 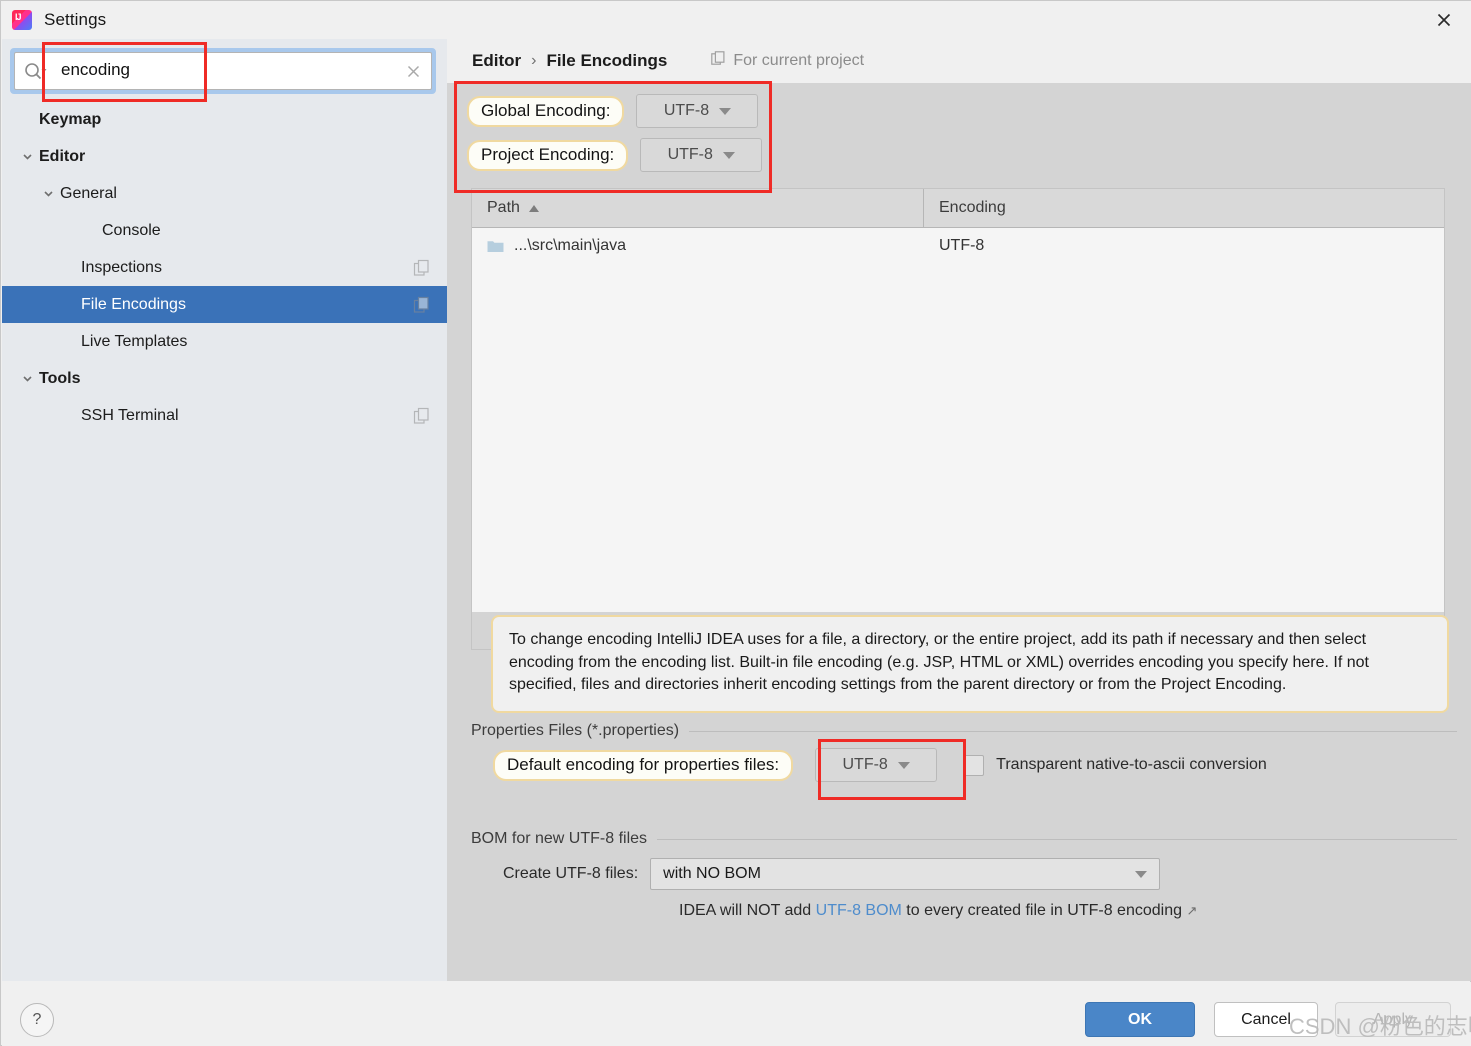 I want to click on default-encoding-label: Default encoding for properties files:, so click(x=643, y=765).